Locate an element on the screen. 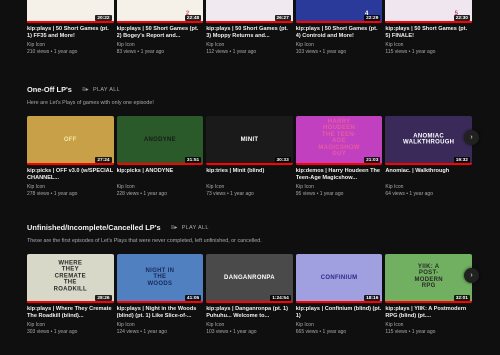  section-title: One-Off LP's is located at coordinates (49, 89).